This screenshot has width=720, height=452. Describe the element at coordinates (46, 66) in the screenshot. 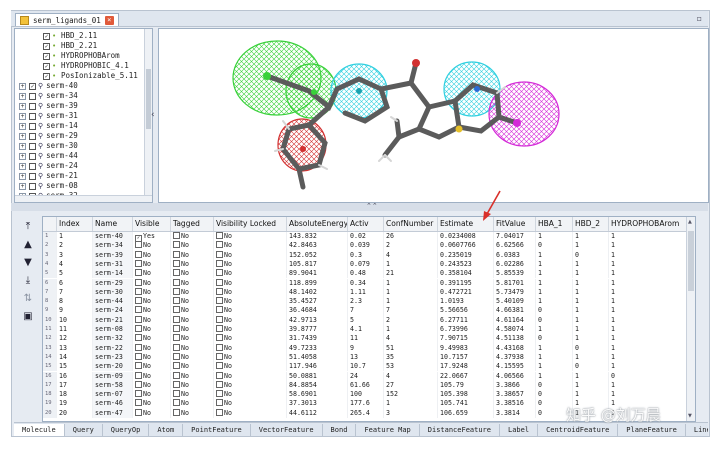

I see `feature-visibility-checkbox: ✓` at that location.